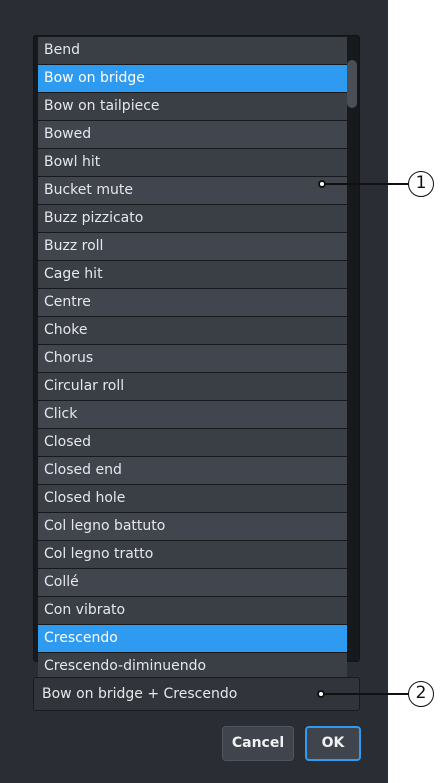 Image resolution: width=441 pixels, height=783 pixels. What do you see at coordinates (421, 184) in the screenshot?
I see `callout-1-marker: 1` at bounding box center [421, 184].